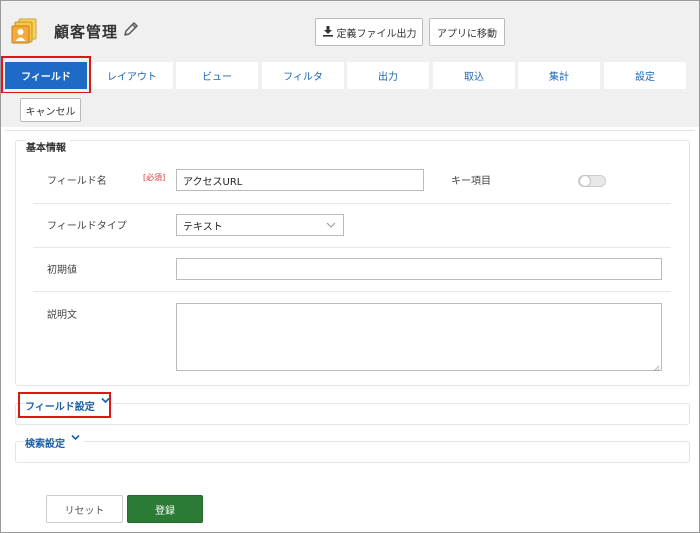  What do you see at coordinates (585, 181) in the screenshot?
I see `toggle-knob` at bounding box center [585, 181].